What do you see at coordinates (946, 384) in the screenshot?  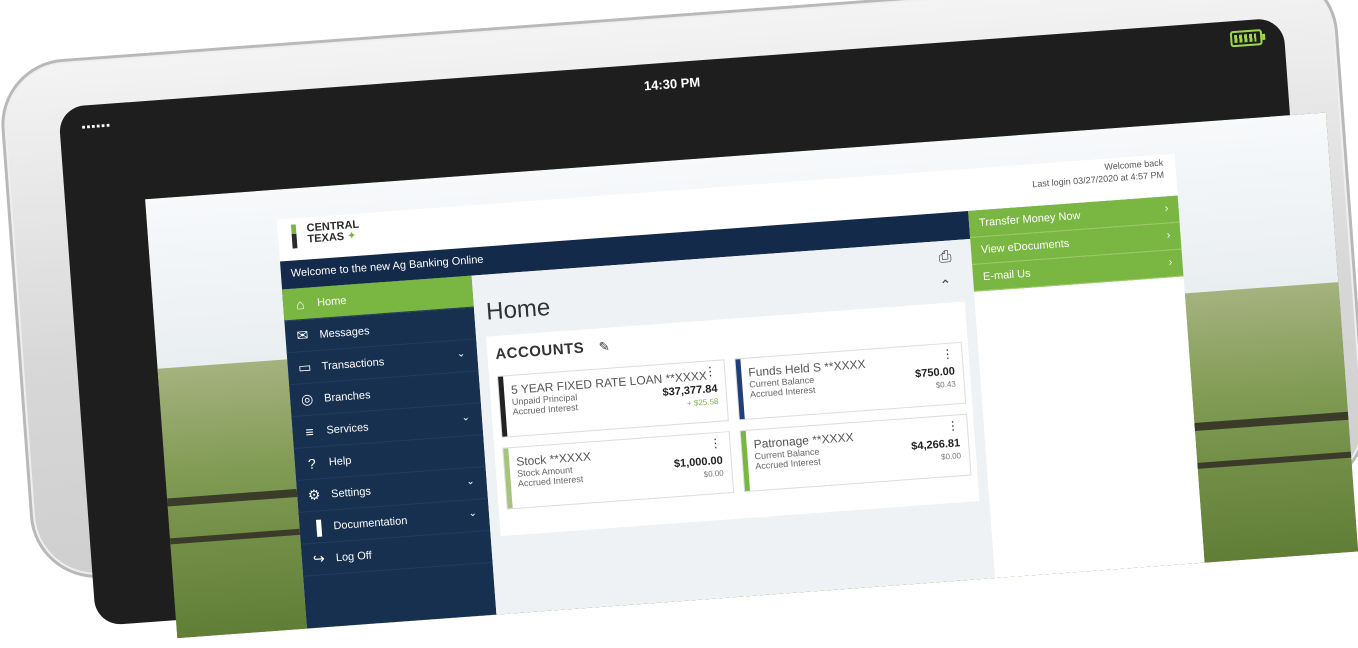 I see `account-interest: $0.43` at bounding box center [946, 384].